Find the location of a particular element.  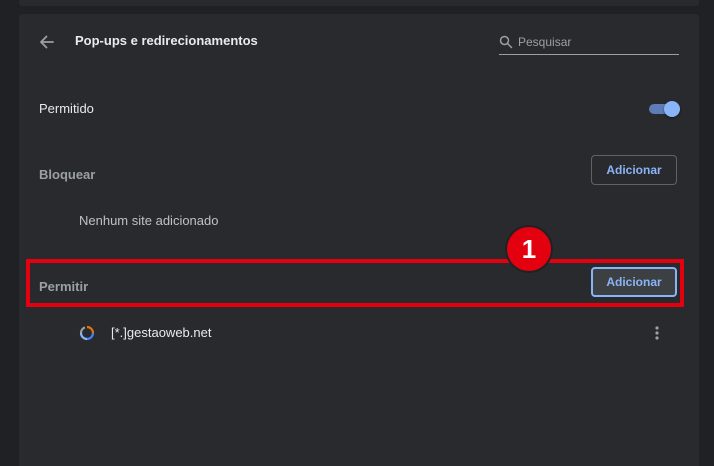

allowed-setting-label: Permitido is located at coordinates (66, 108).